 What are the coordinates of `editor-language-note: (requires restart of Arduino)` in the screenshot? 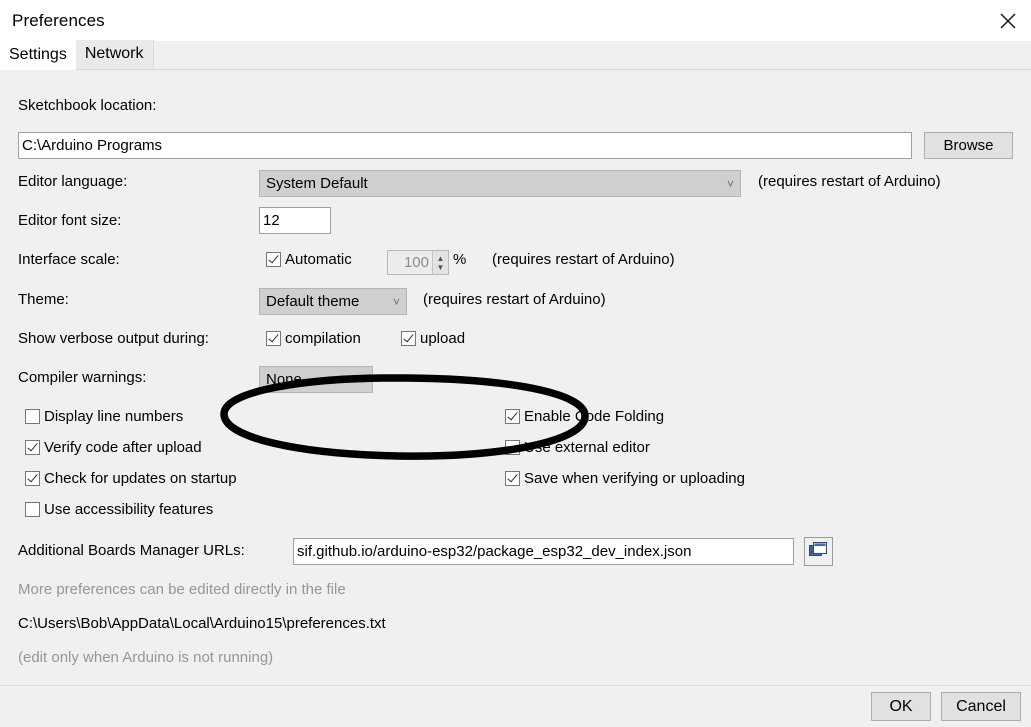 It's located at (849, 181).